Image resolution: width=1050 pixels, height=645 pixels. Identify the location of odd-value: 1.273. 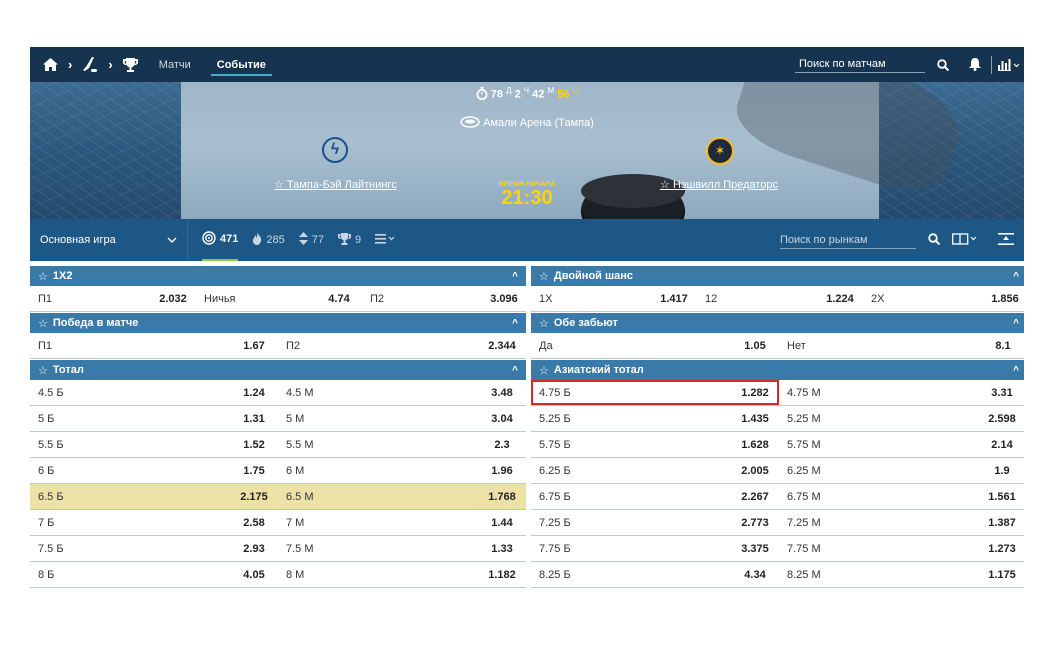
(1001, 548).